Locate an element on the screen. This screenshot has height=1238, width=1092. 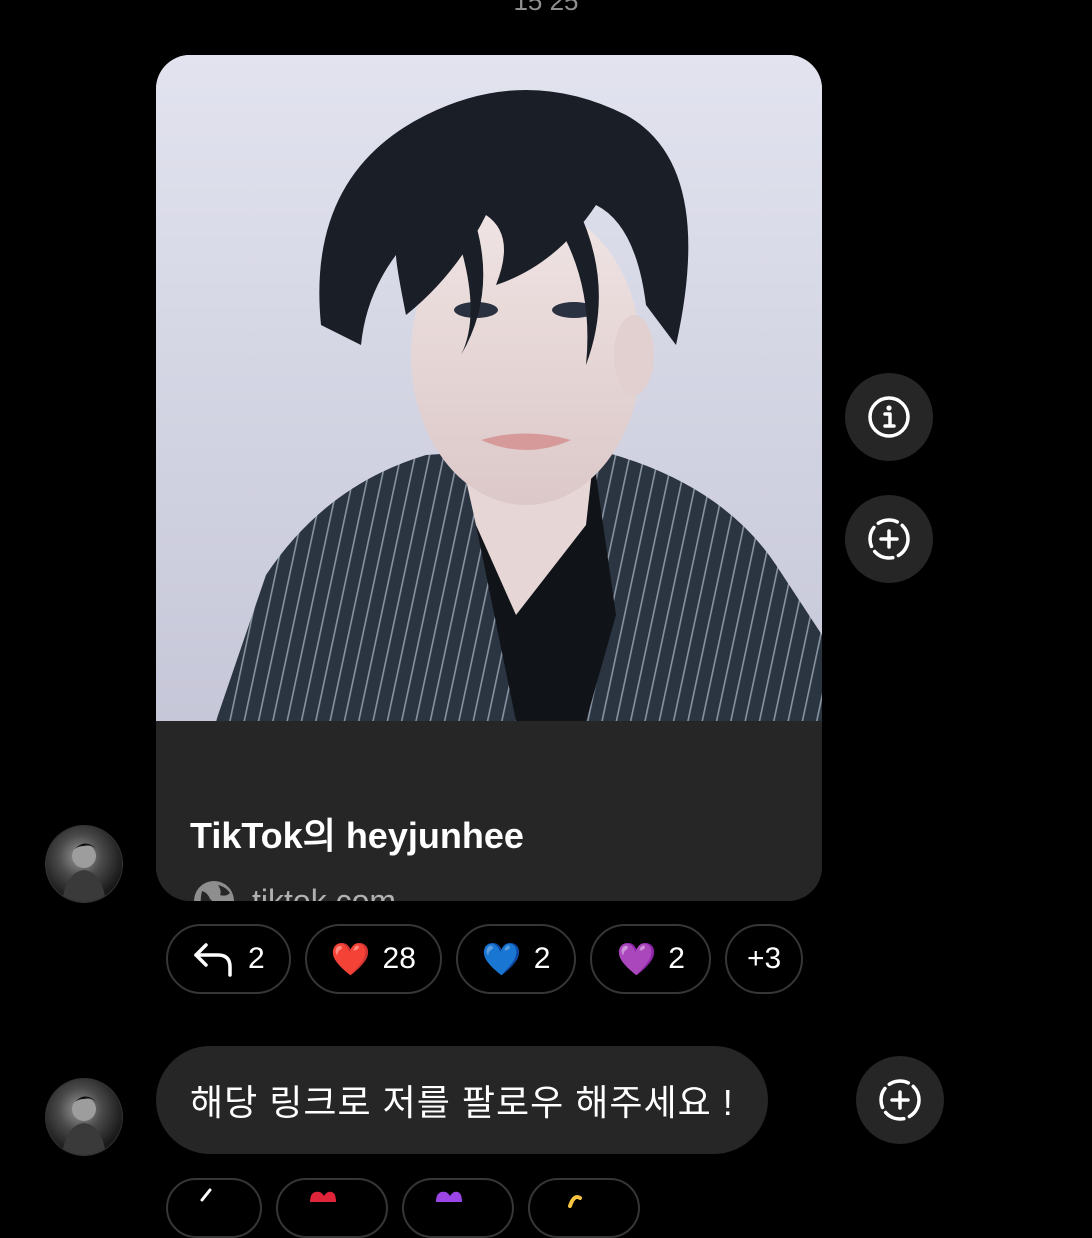
blue-heart-emoji-icon: 💙 is located at coordinates (501, 959).